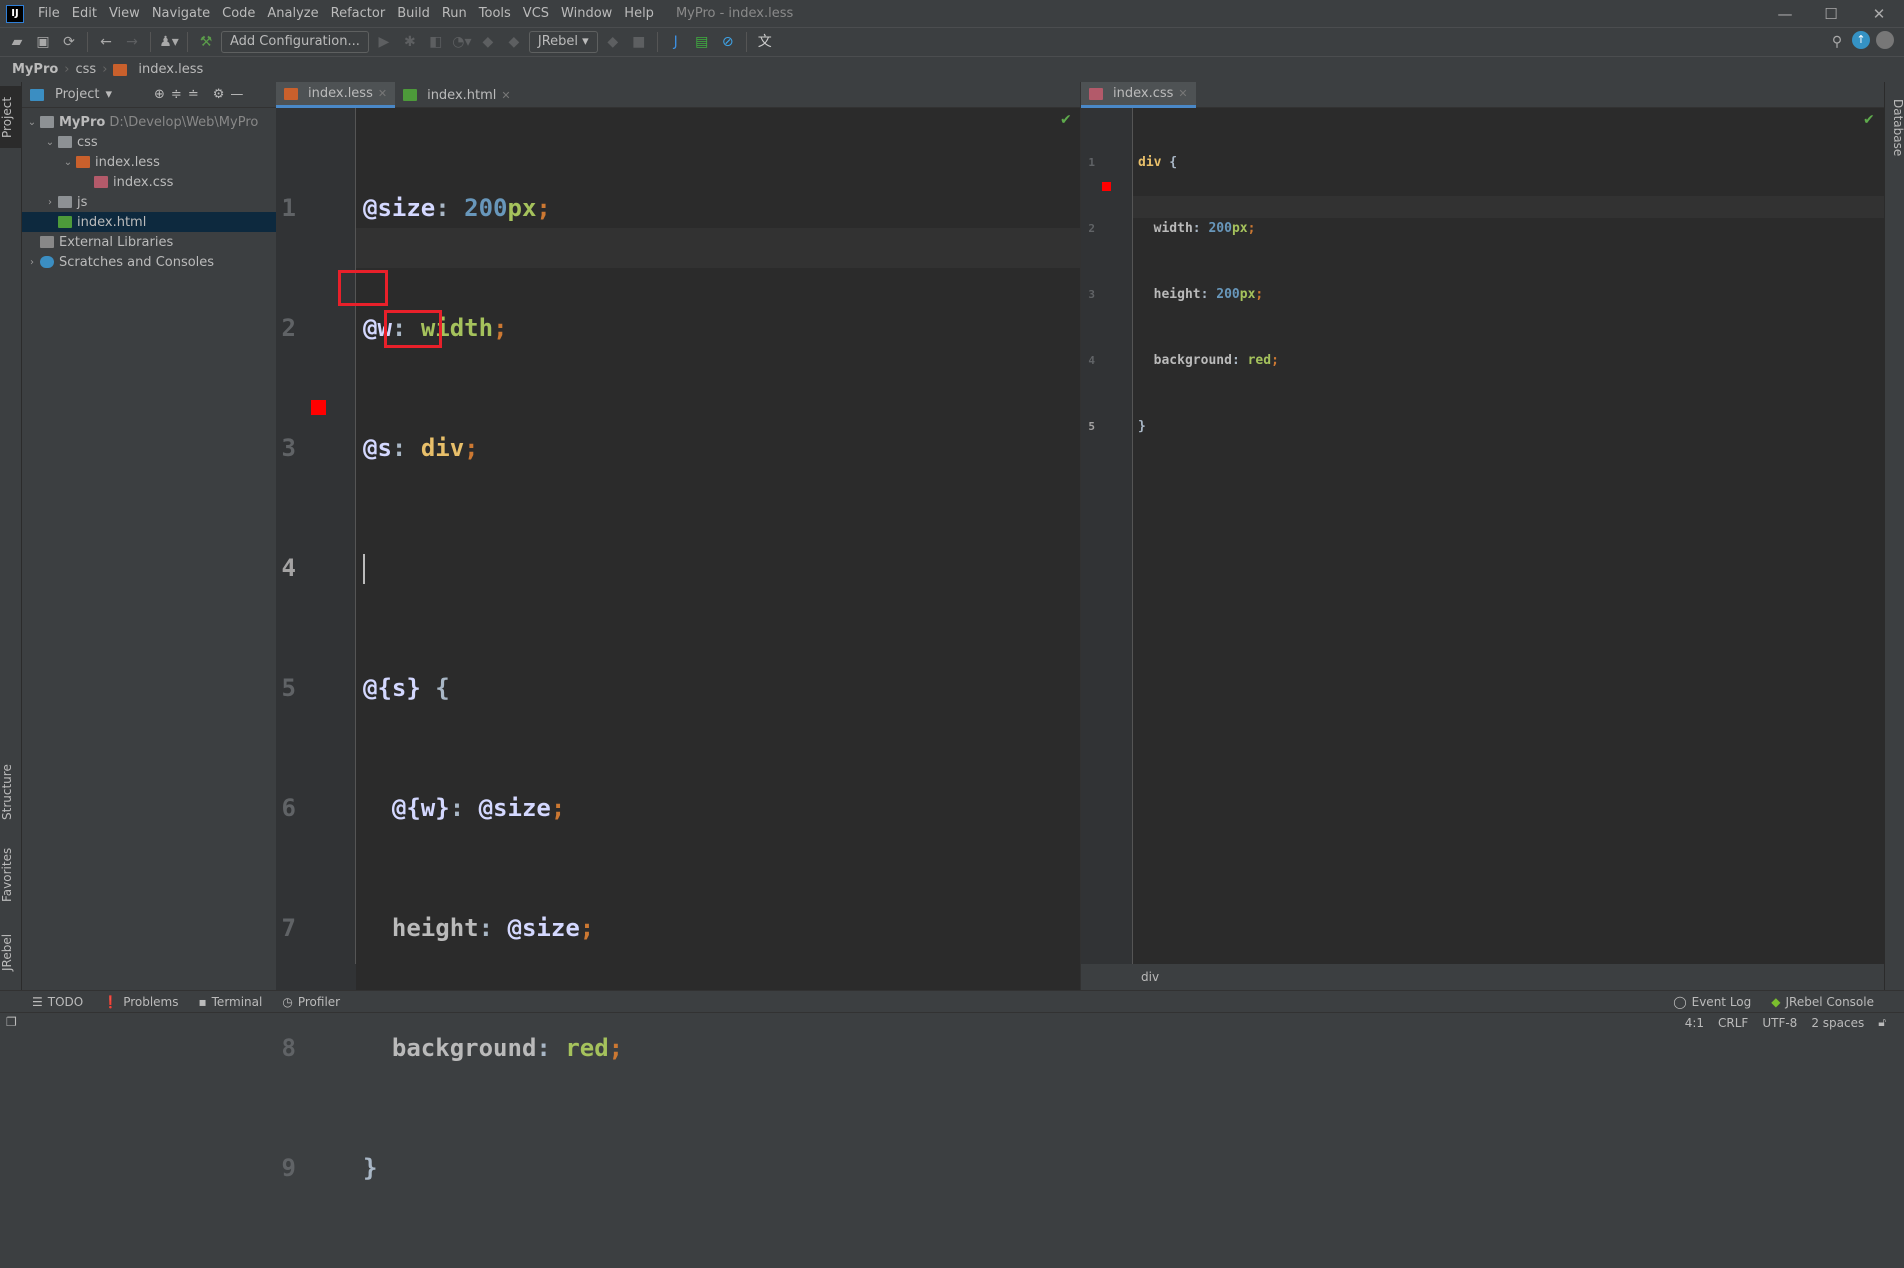 The width and height of the screenshot is (1904, 1268). I want to click on tree-item-index-less: ⌄ index.less, so click(149, 162).